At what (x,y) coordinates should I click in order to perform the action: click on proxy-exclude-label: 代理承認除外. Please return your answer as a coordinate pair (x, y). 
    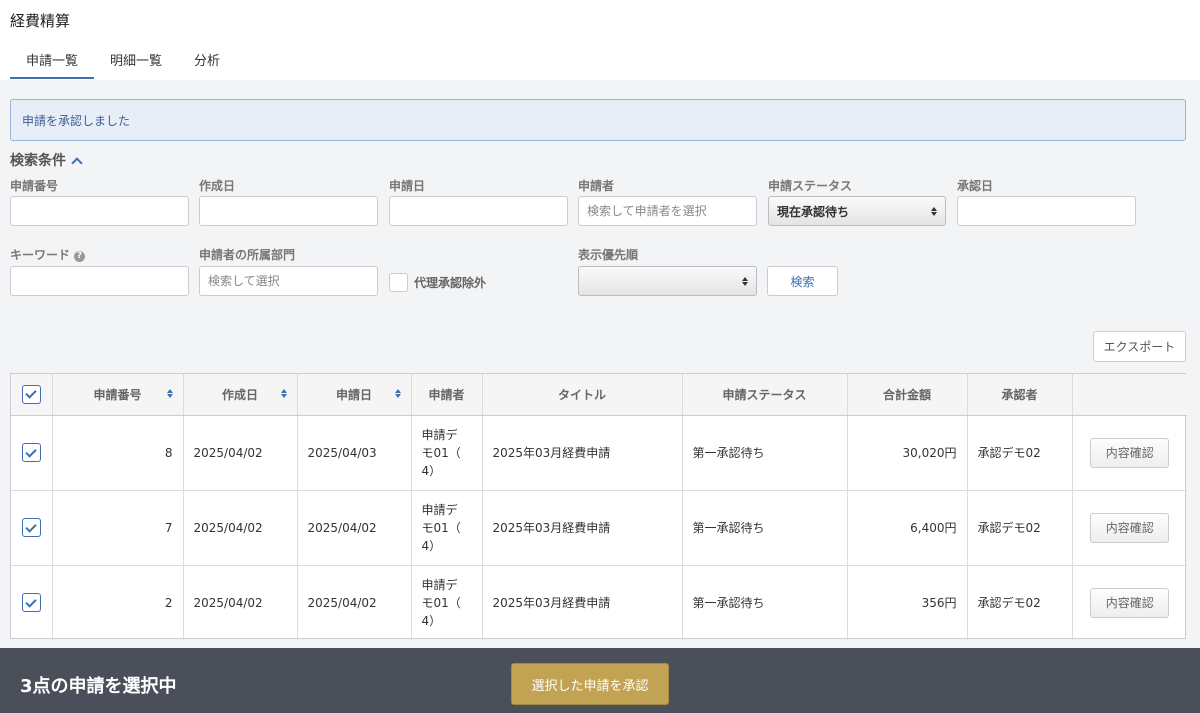
    Looking at the image, I should click on (450, 283).